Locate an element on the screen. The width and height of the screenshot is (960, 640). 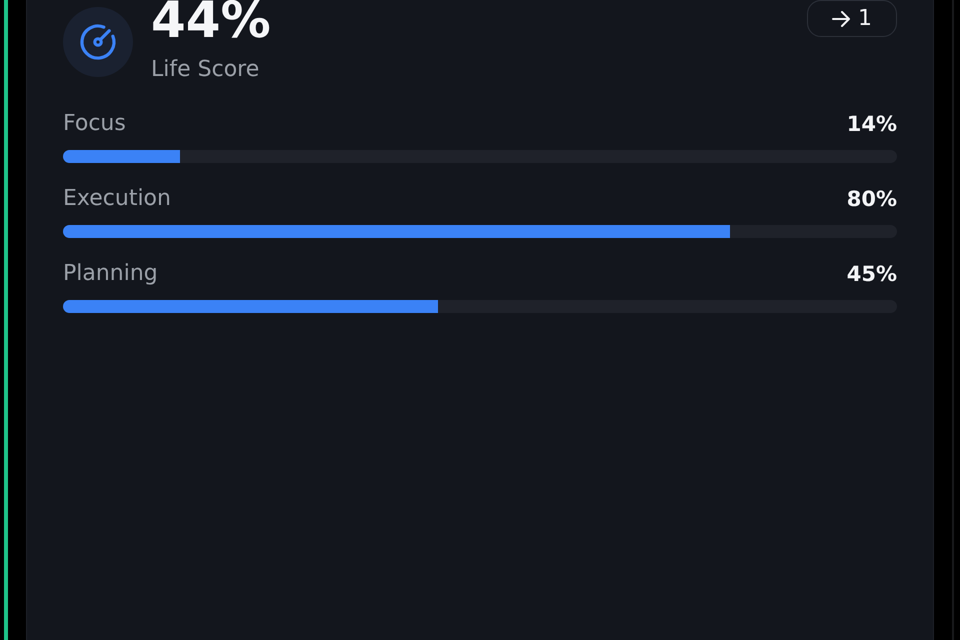
action-button: 1 is located at coordinates (852, 18).